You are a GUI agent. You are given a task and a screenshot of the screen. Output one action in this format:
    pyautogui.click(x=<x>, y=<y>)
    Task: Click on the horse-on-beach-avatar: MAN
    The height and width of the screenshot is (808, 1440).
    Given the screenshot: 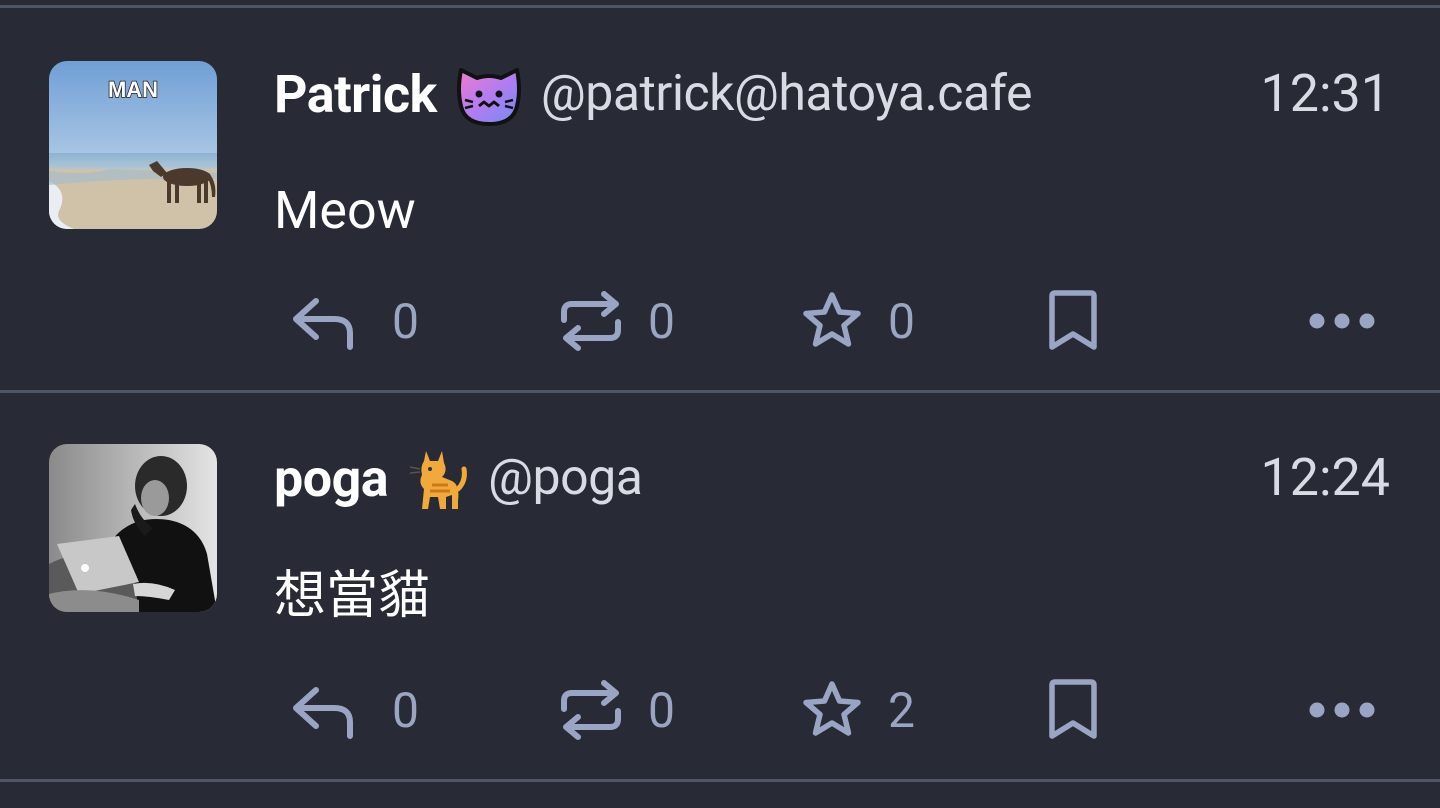 What is the action you would take?
    pyautogui.click(x=133, y=145)
    